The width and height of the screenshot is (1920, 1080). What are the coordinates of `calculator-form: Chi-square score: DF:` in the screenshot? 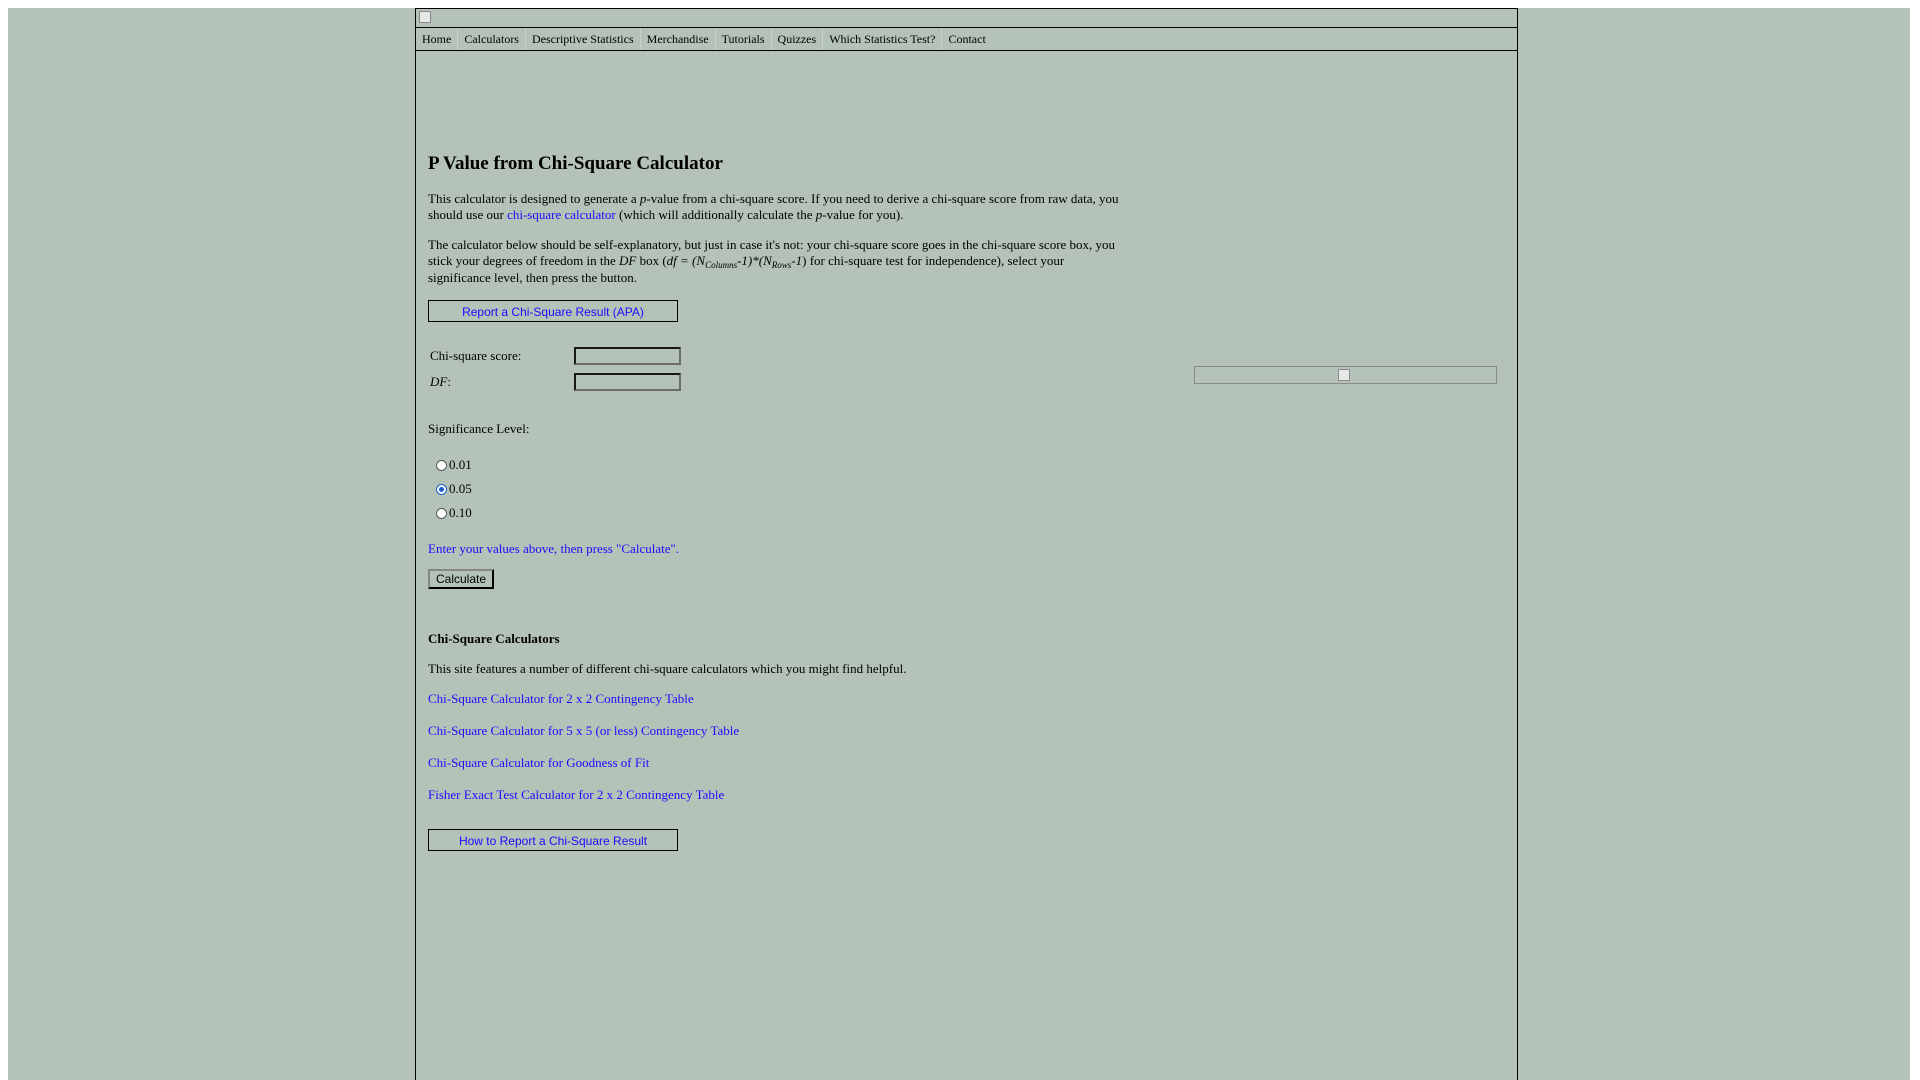 It's located at (555, 368).